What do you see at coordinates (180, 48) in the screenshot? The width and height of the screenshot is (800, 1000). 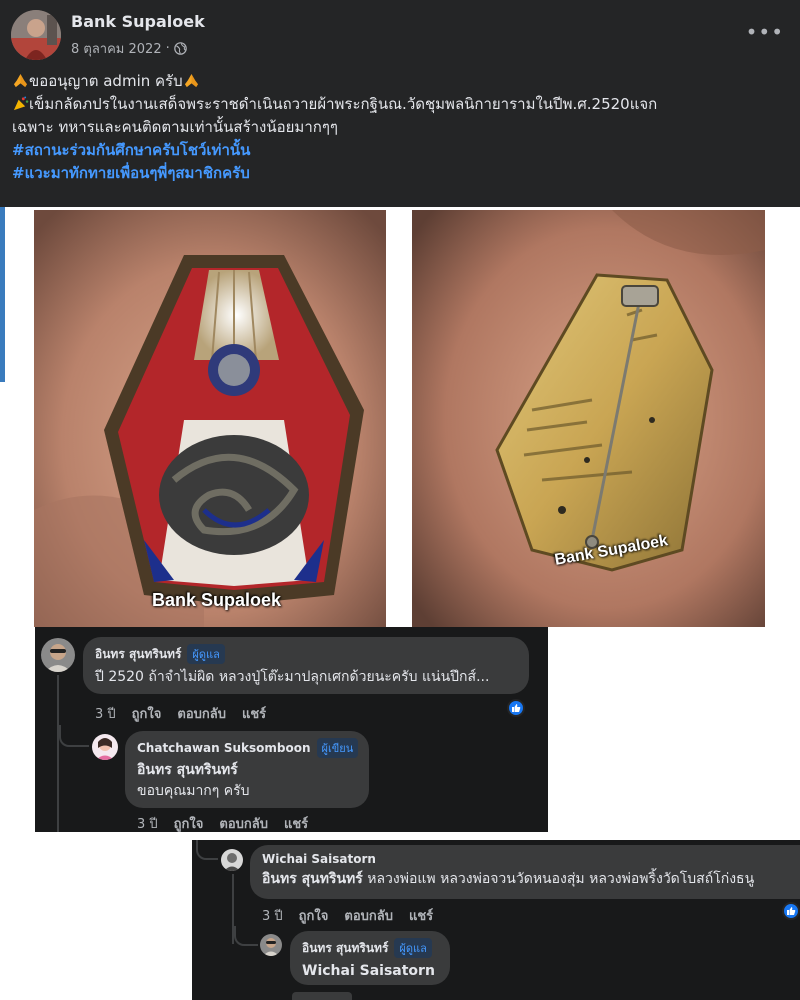 I see `globe-icon` at bounding box center [180, 48].